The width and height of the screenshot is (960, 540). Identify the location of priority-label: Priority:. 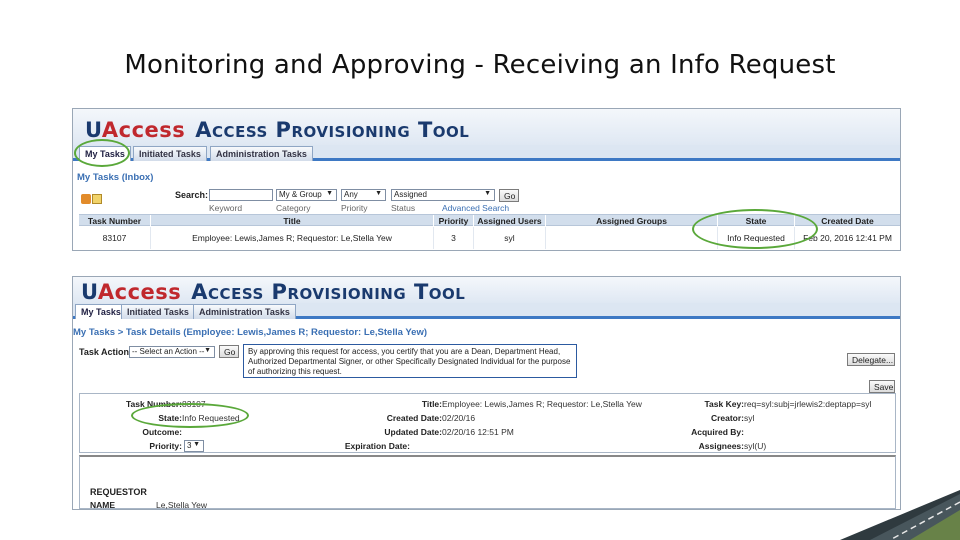
(165, 446).